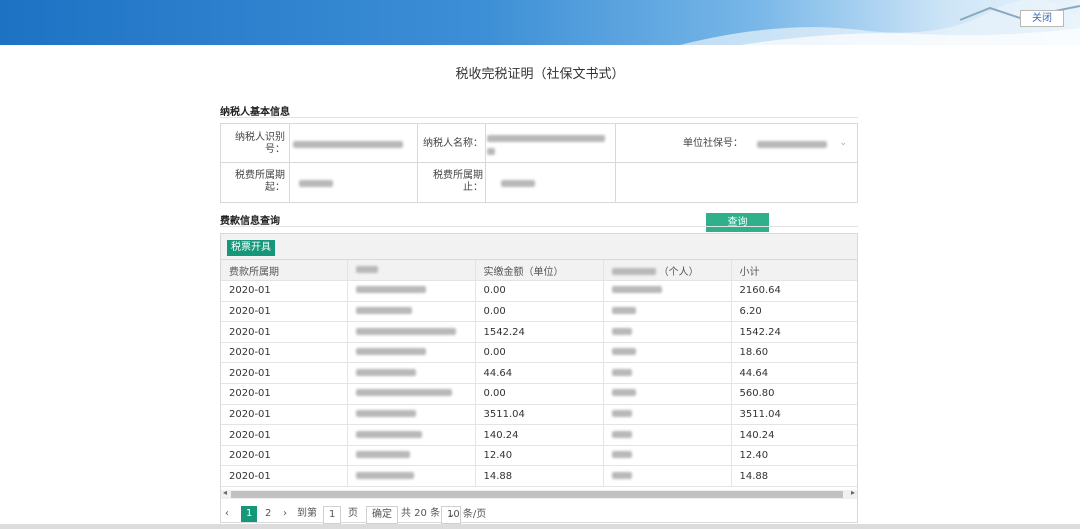 The image size is (1080, 529). Describe the element at coordinates (713, 143) in the screenshot. I see `social-no-label: 单位社保号：` at that location.